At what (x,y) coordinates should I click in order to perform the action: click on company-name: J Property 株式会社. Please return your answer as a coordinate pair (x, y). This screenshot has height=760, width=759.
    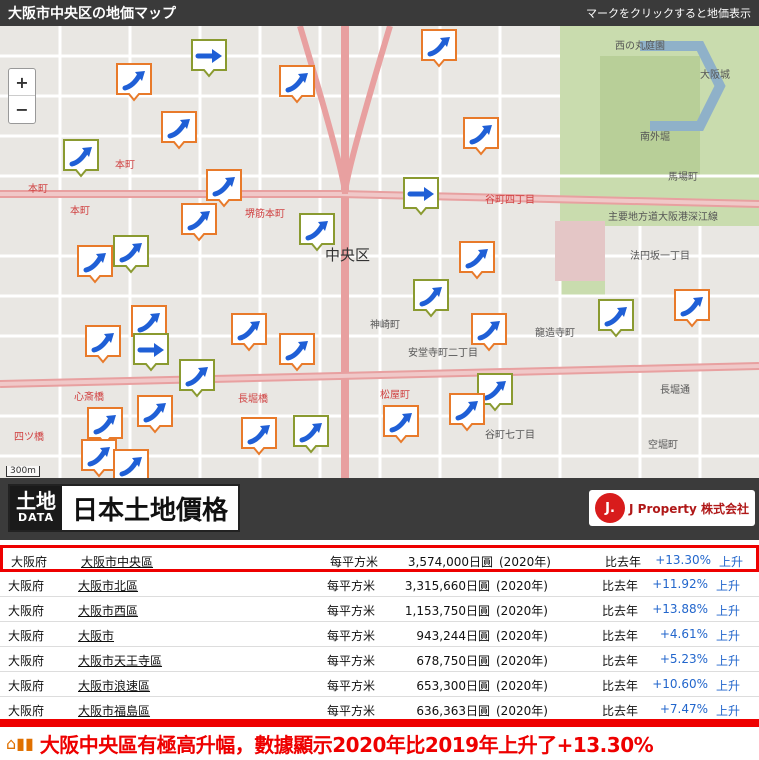
    Looking at the image, I should click on (689, 508).